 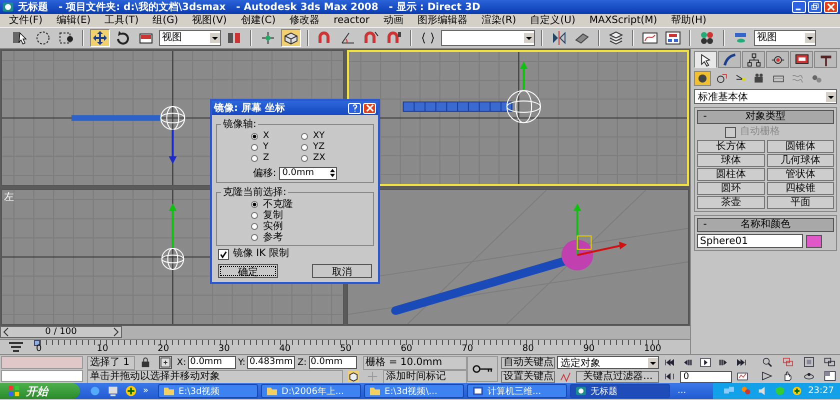 I want to click on taskbar-button: E:\3d视频, so click(x=208, y=391).